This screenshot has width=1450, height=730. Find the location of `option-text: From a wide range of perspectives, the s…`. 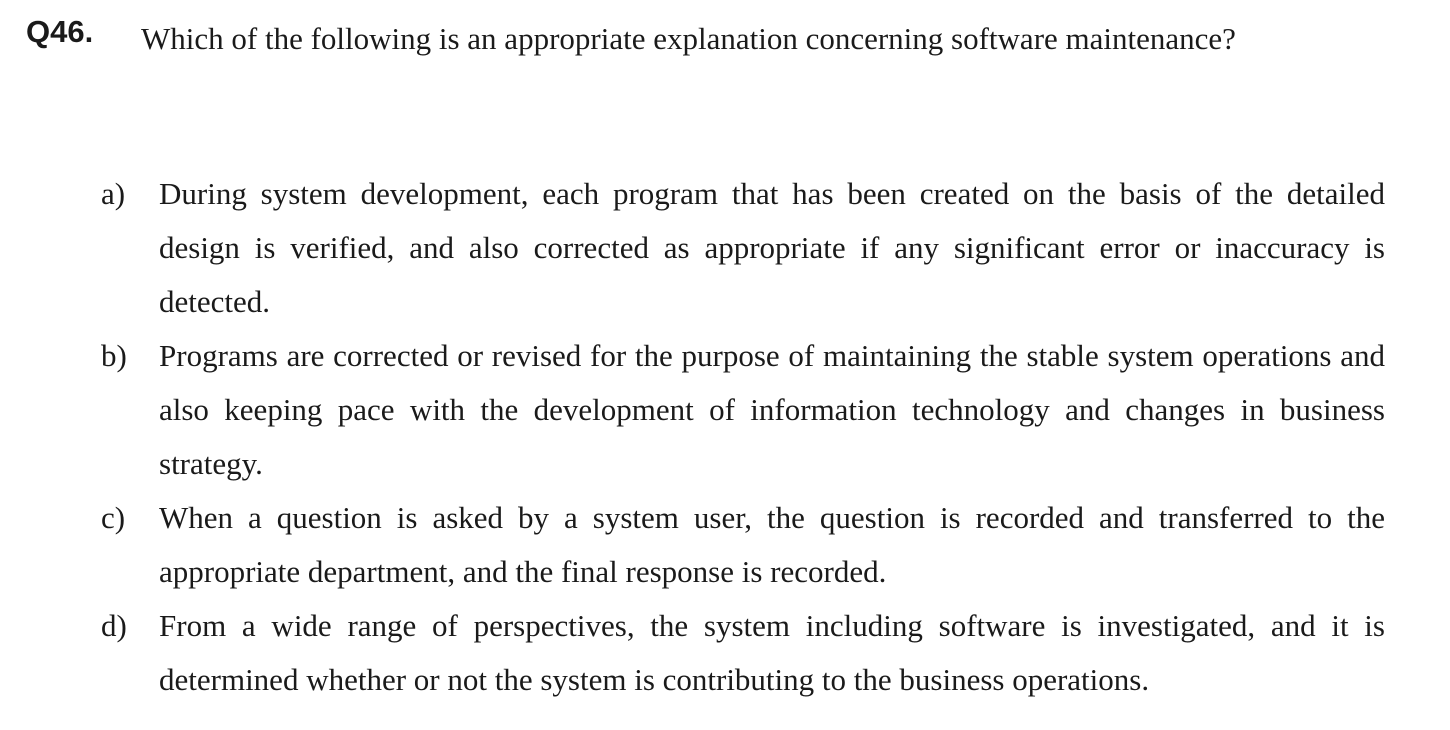

option-text: From a wide range of perspectives, the s… is located at coordinates (772, 652).